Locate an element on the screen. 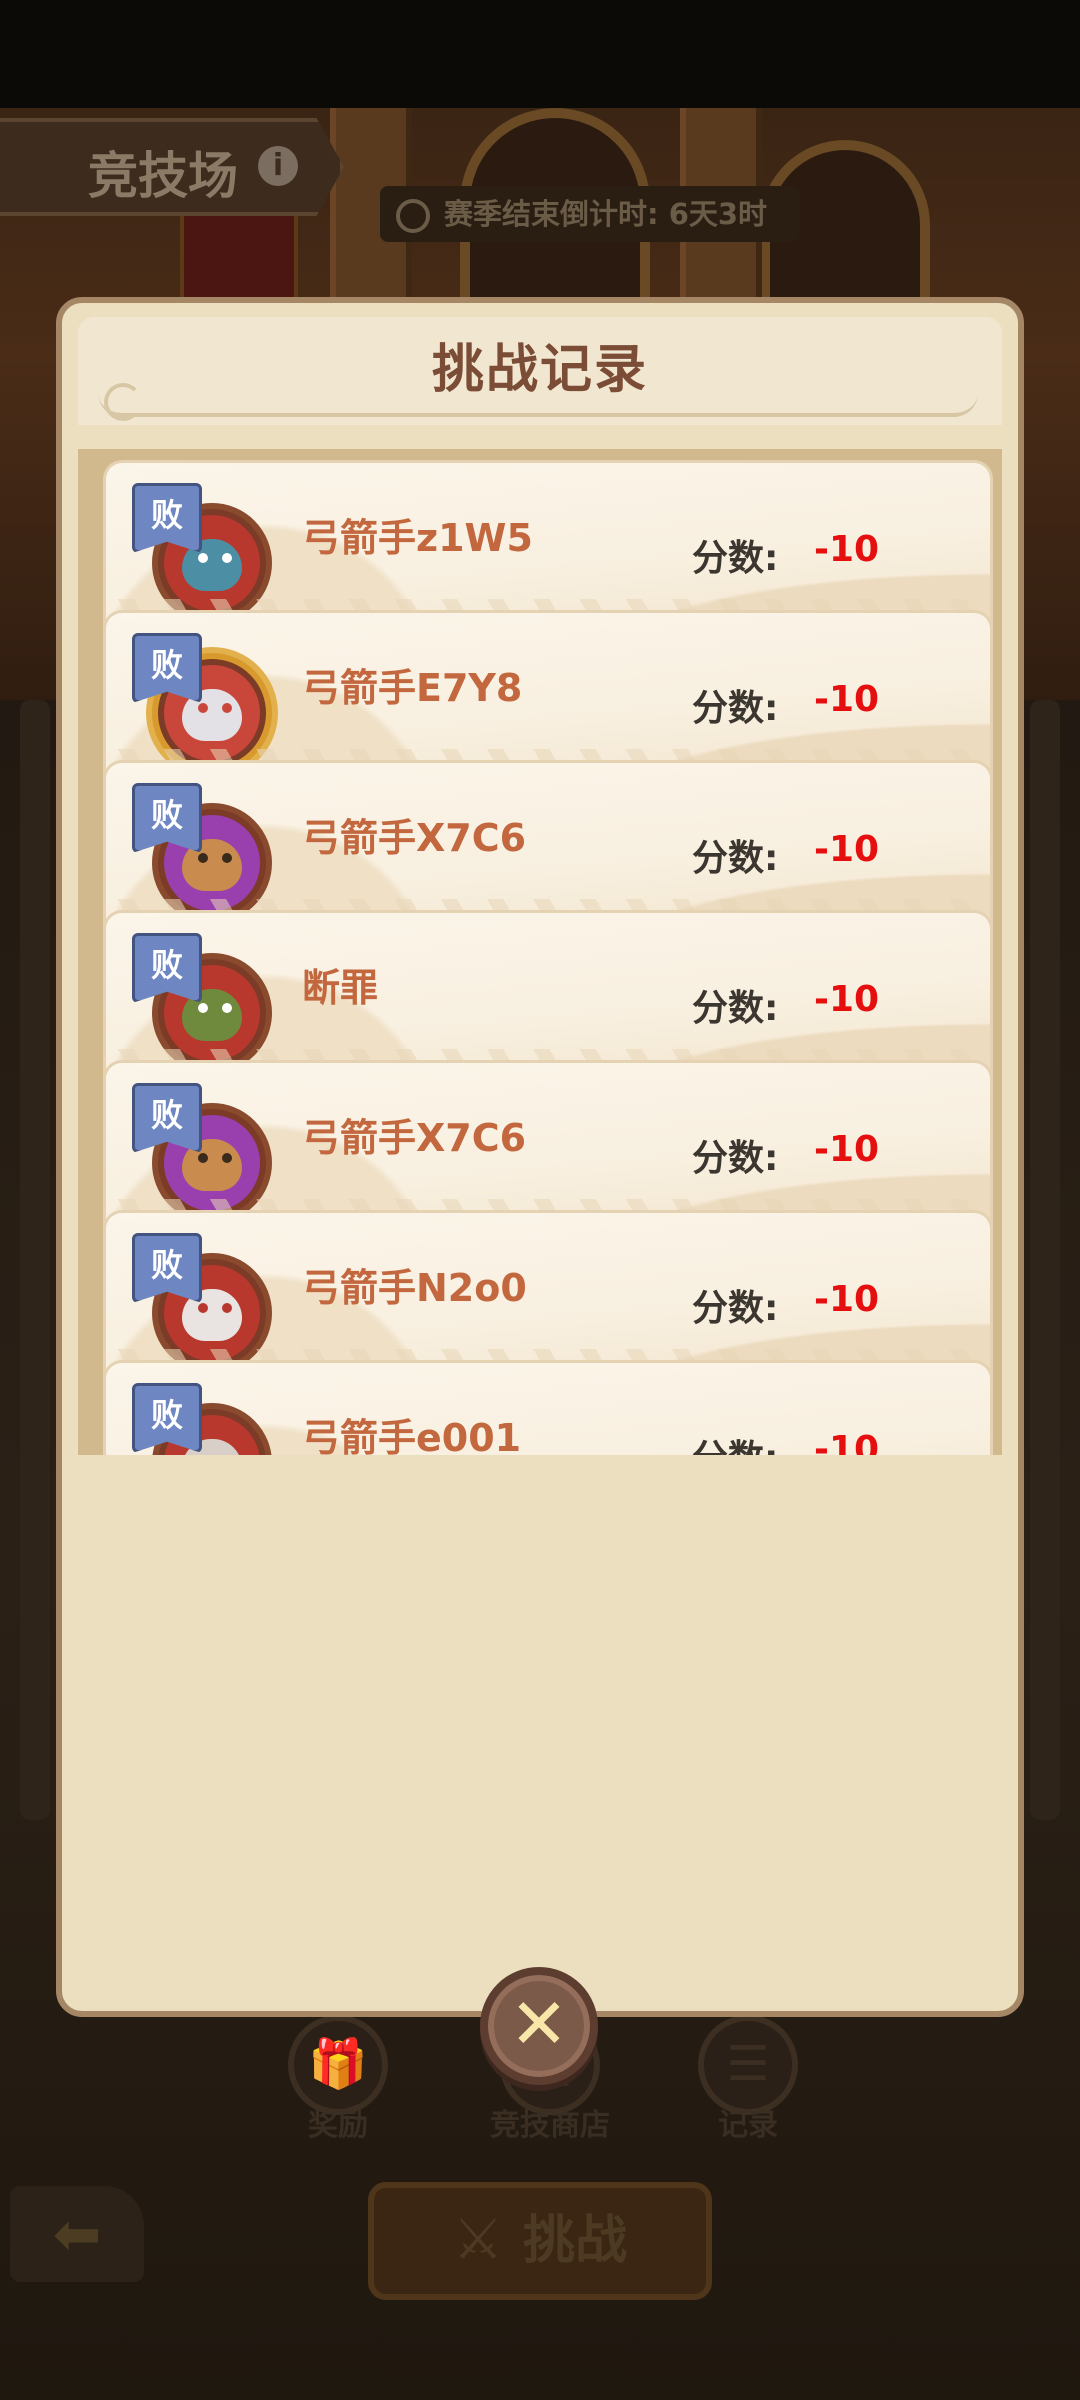 This screenshot has height=2400, width=1080. player-name: 弓箭手E7Y8 is located at coordinates (412, 688).